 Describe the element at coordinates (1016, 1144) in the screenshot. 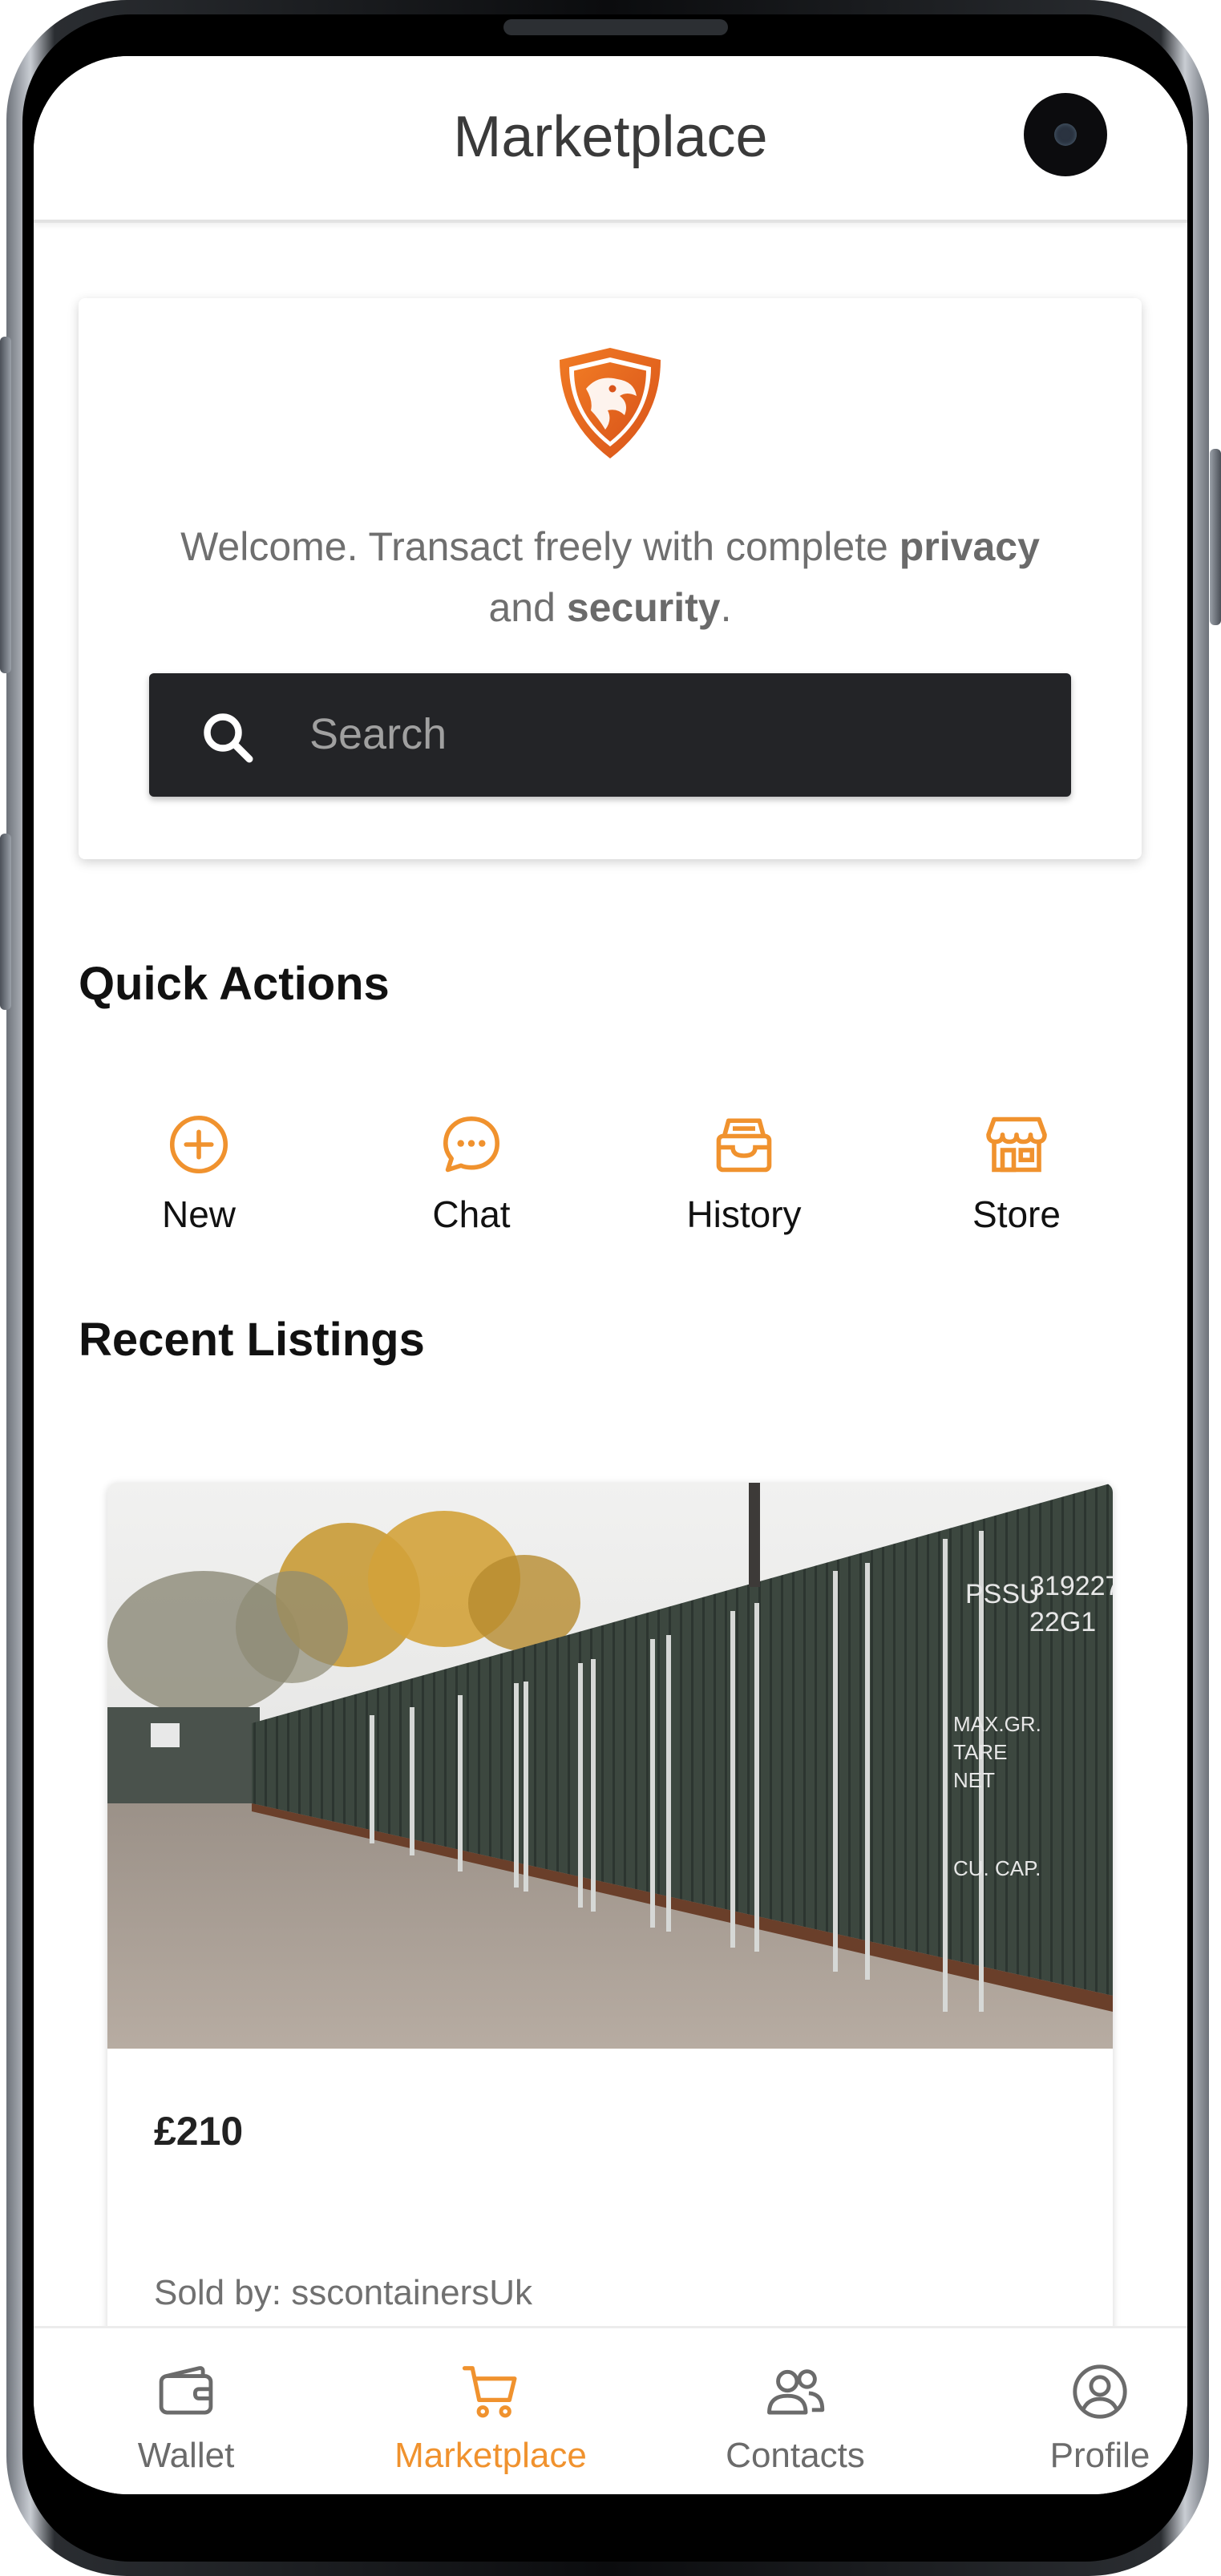

I see `storefront-icon` at that location.